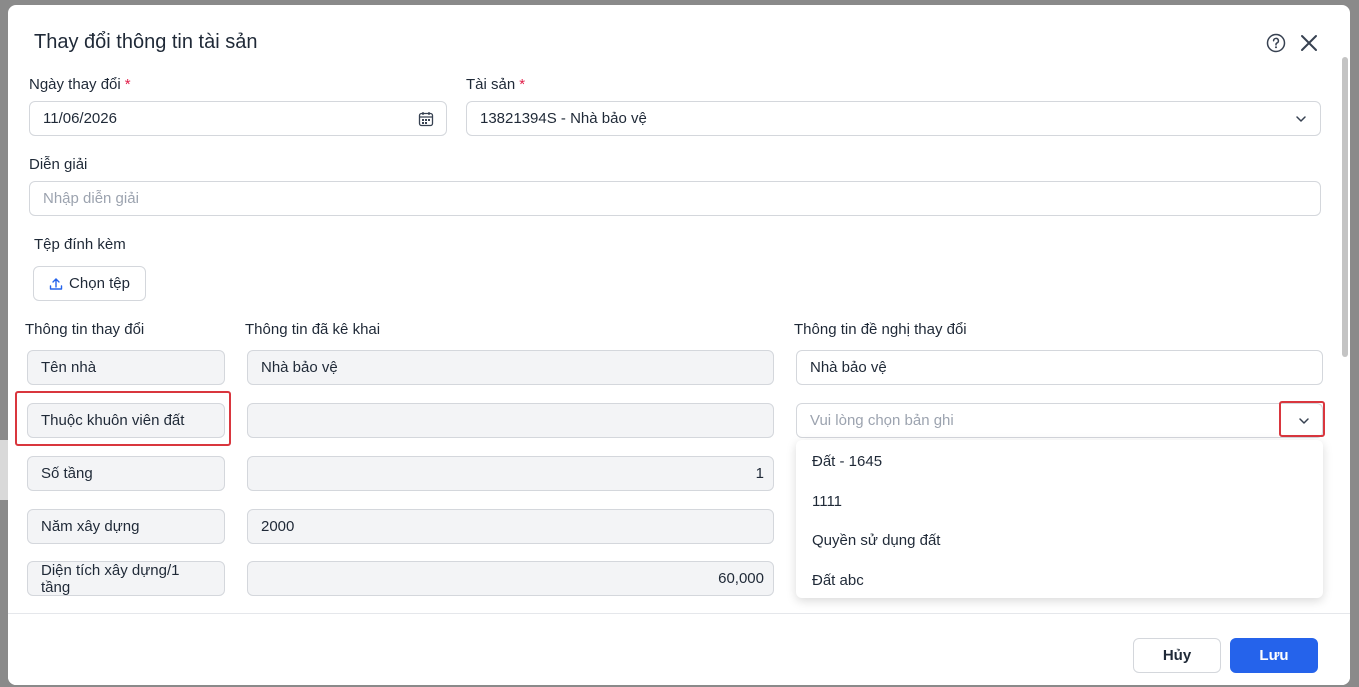  I want to click on declared-floor-area: 60,000, so click(510, 578).